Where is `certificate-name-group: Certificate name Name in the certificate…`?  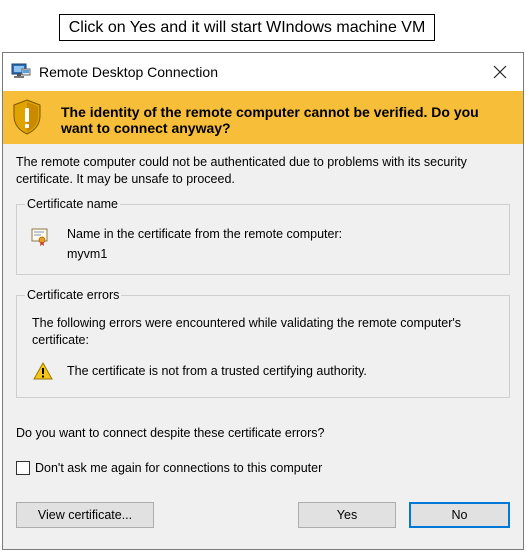
certificate-name-group: Certificate name Name in the certificate… is located at coordinates (263, 235).